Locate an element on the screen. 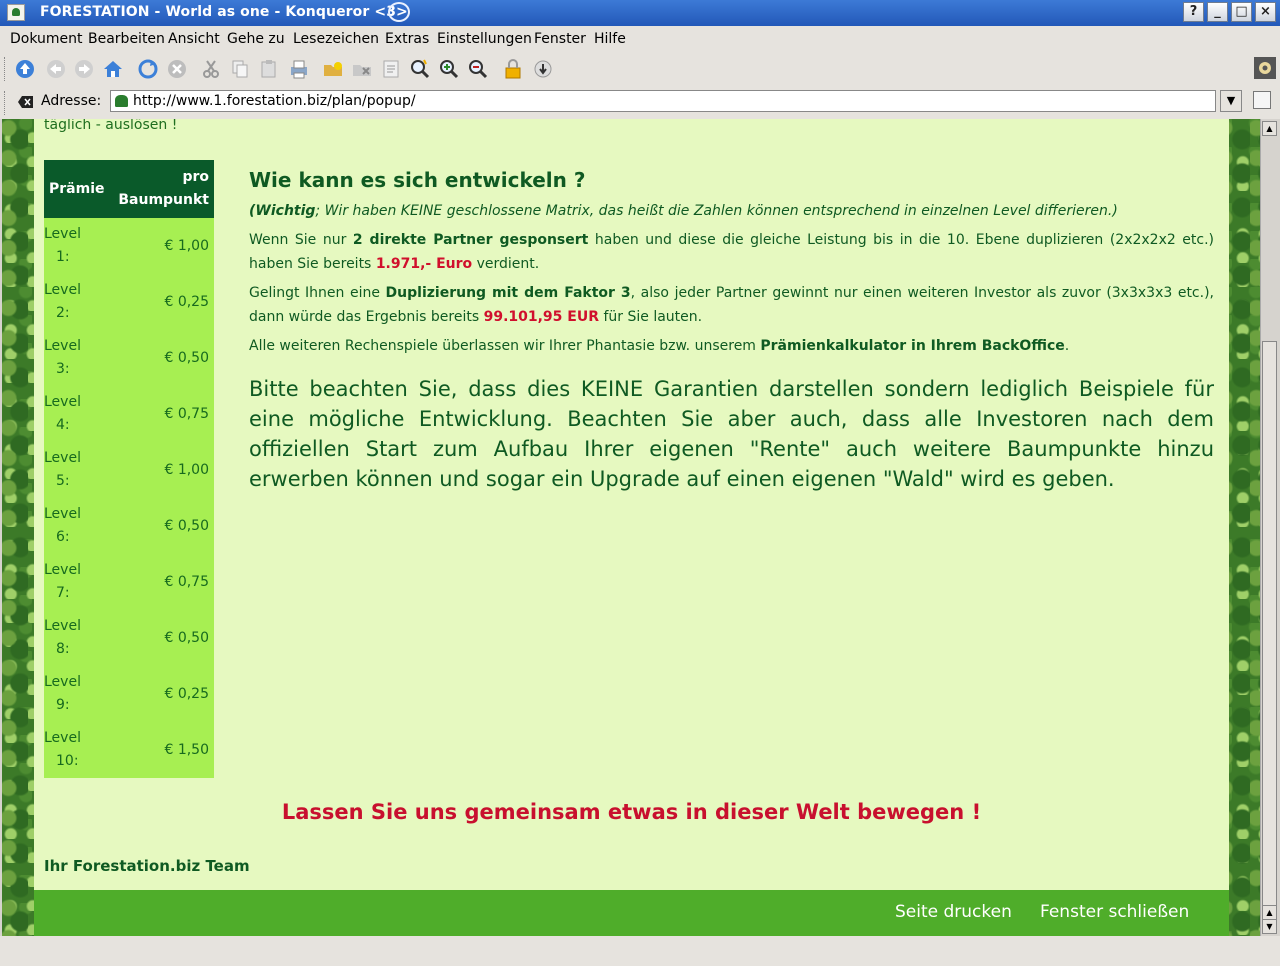 The height and width of the screenshot is (966, 1280). level-cell: Level 8: is located at coordinates (76, 638).